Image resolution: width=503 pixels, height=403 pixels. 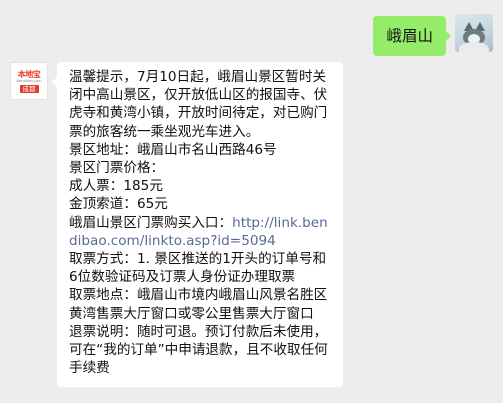 What do you see at coordinates (474, 33) in the screenshot?
I see `user-avatar` at bounding box center [474, 33].